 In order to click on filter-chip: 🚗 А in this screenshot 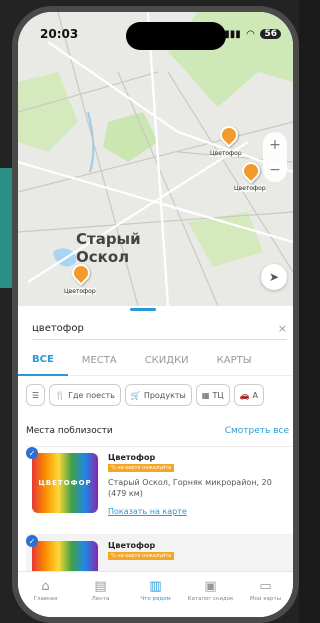, I will do `click(248, 395)`.